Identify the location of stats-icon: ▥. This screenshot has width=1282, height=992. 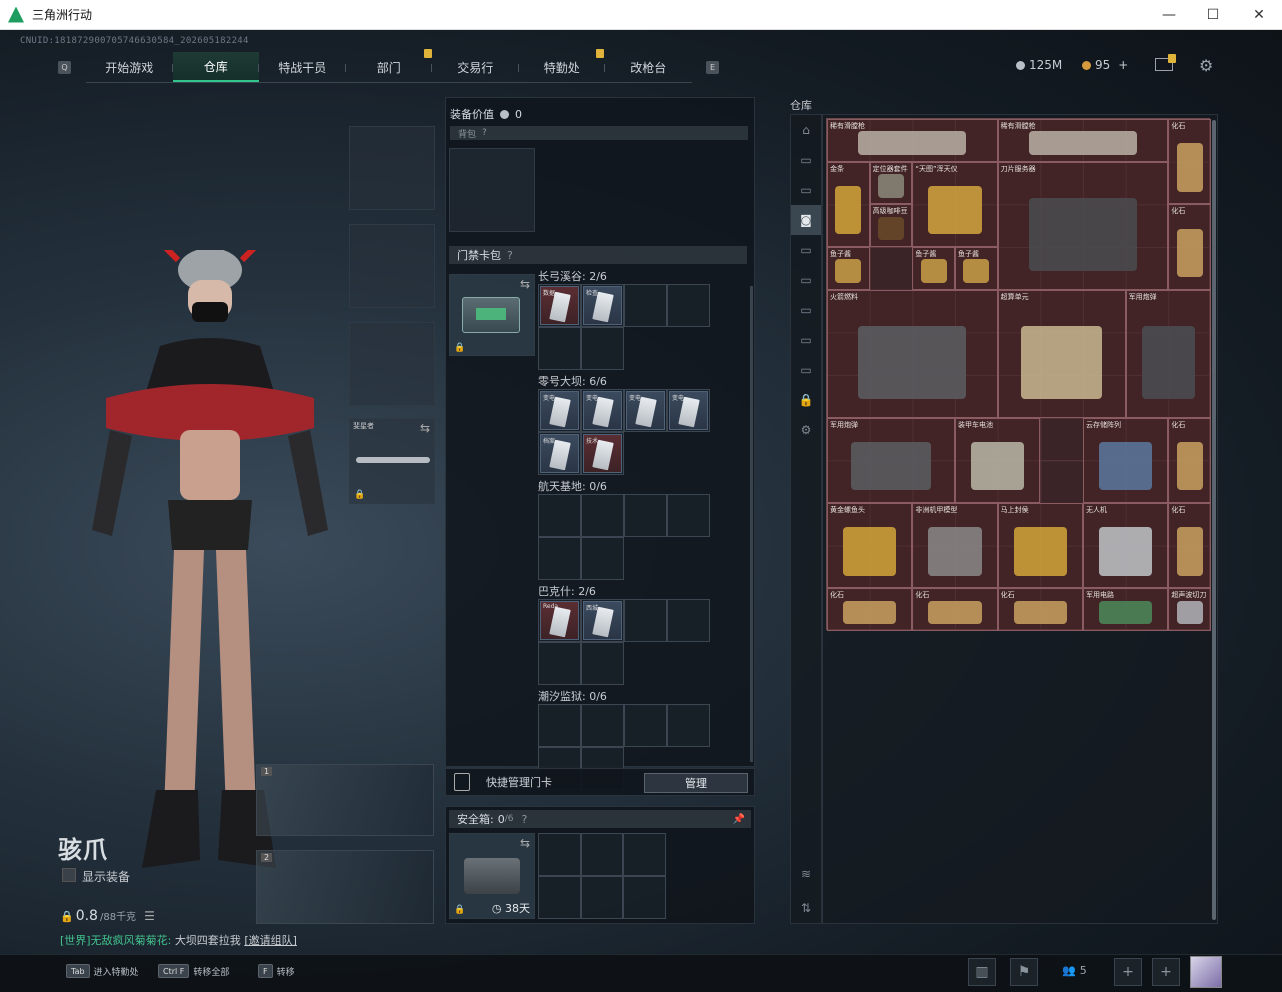
(982, 972).